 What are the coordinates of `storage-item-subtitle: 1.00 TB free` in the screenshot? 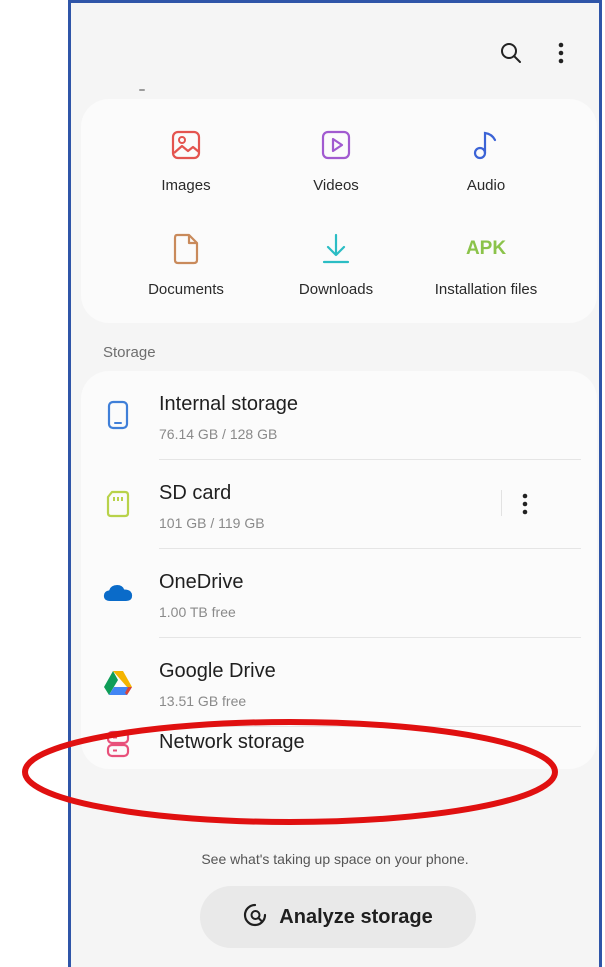 It's located at (197, 612).